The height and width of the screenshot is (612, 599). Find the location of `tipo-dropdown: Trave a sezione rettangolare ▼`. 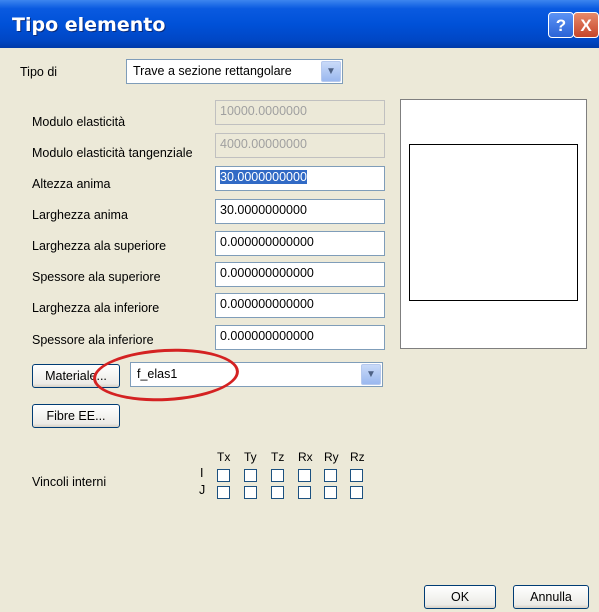

tipo-dropdown: Trave a sezione rettangolare ▼ is located at coordinates (234, 71).